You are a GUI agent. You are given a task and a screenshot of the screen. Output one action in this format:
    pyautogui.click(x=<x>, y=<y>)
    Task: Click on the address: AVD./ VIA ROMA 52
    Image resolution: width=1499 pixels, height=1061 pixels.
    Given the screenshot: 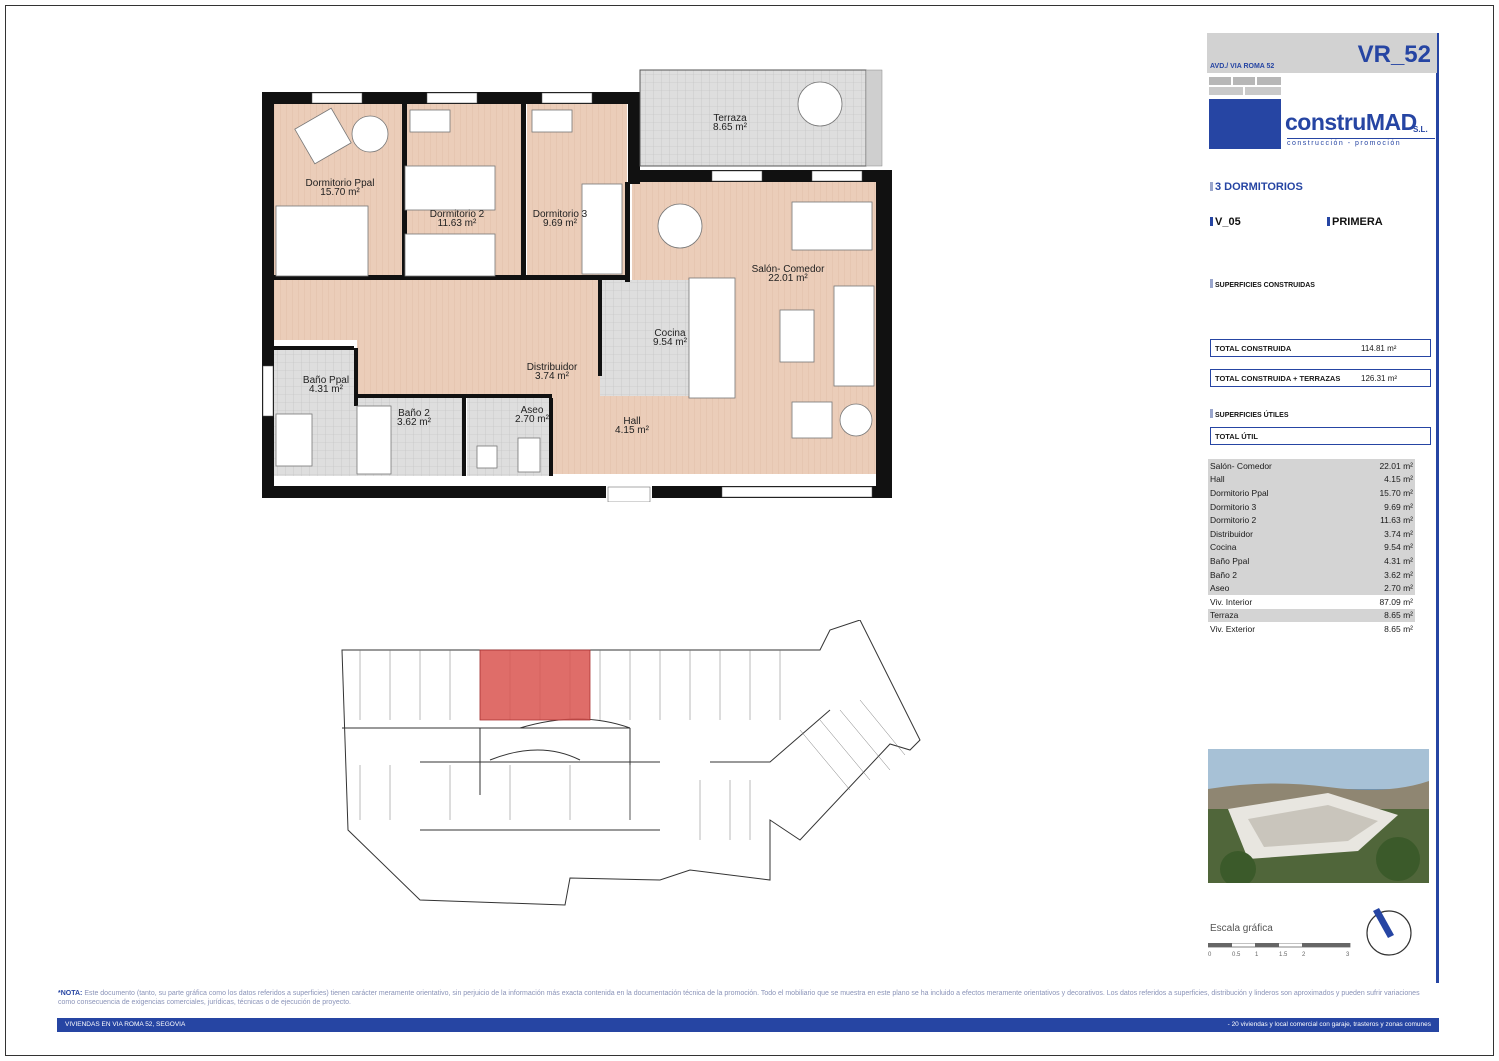 What is the action you would take?
    pyautogui.click(x=1242, y=66)
    